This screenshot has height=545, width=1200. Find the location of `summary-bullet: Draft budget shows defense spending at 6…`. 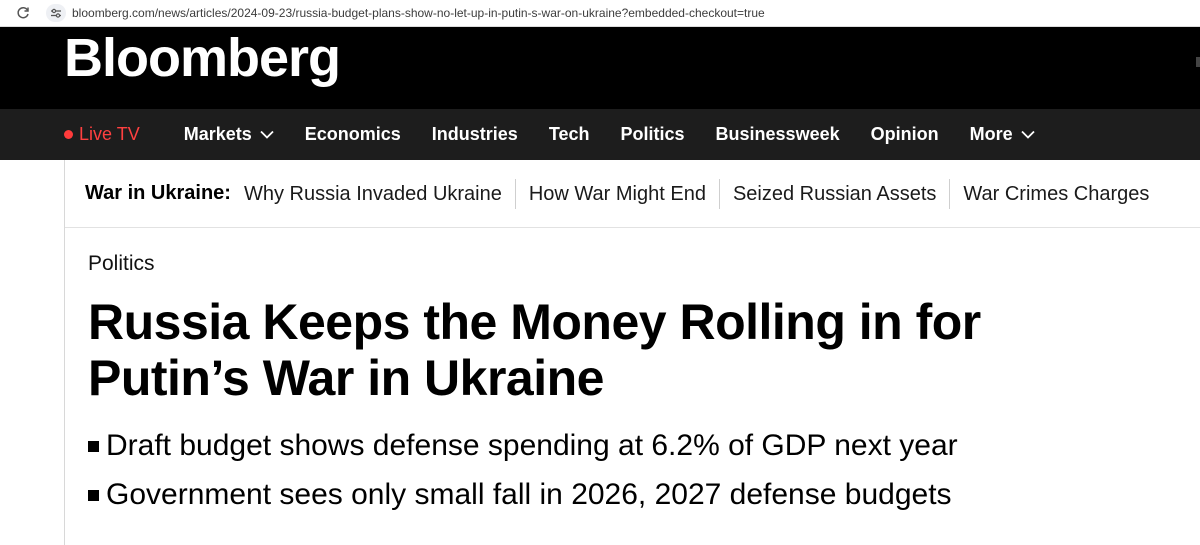

summary-bullet: Draft budget shows defense spending at 6… is located at coordinates (523, 446).